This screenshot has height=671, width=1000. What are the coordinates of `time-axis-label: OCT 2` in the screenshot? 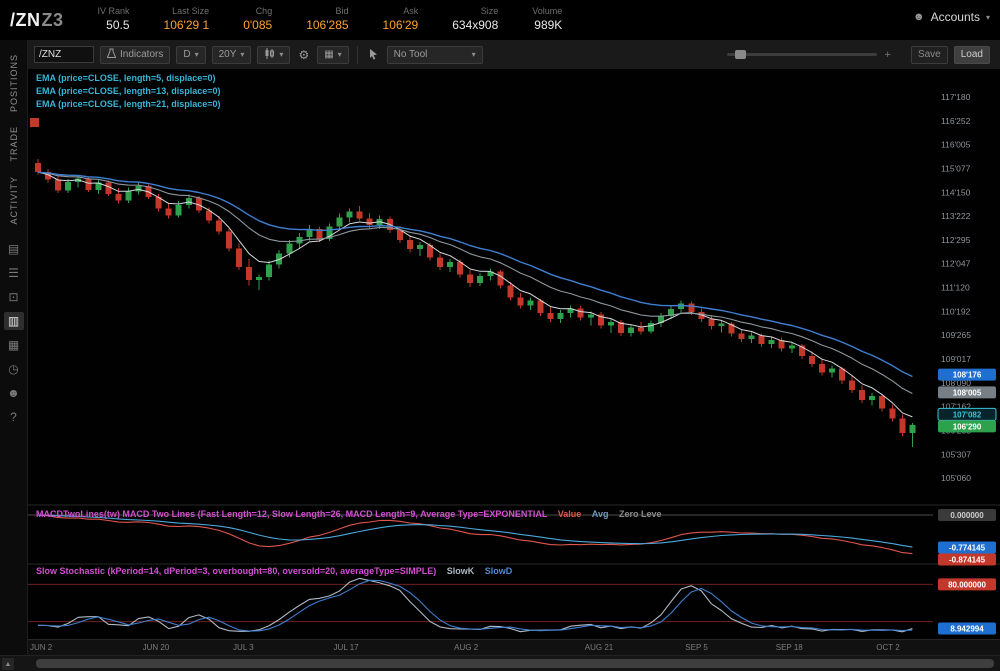 It's located at (888, 647).